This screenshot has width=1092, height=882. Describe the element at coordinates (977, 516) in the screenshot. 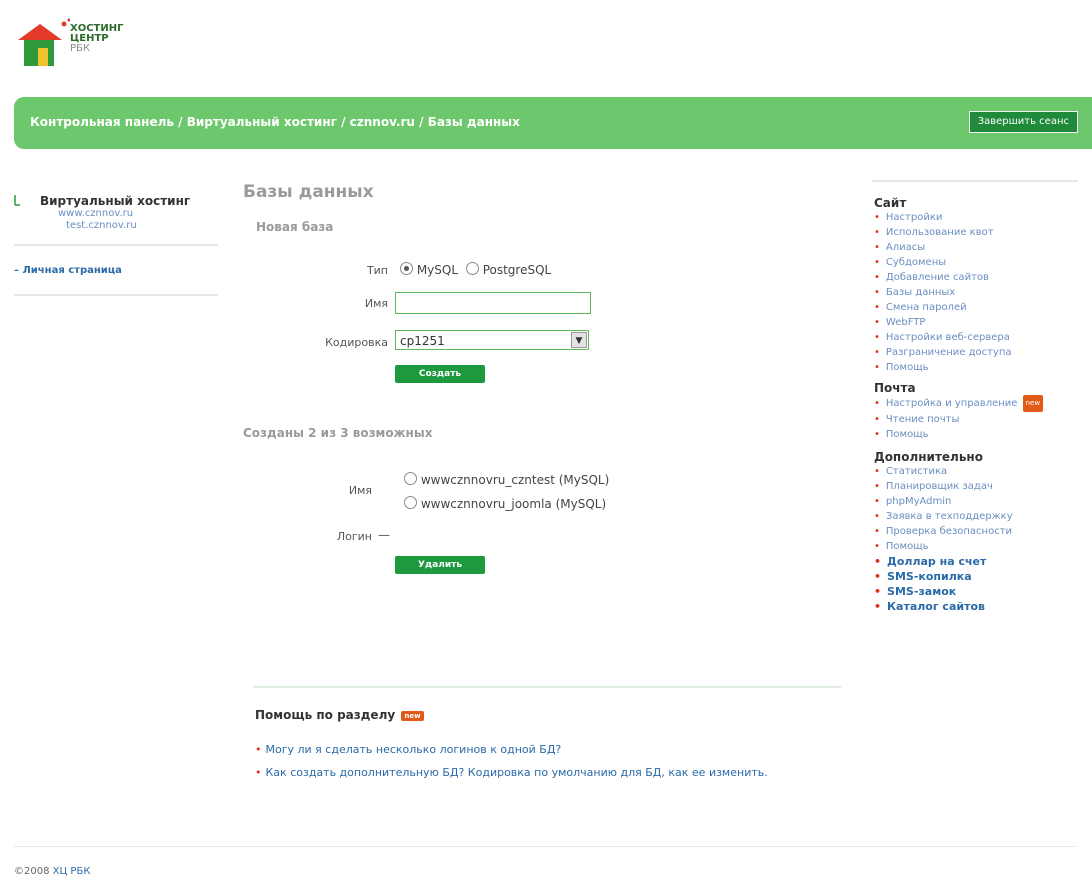

I see `menu-item-support: Заявка в техподдержку` at that location.